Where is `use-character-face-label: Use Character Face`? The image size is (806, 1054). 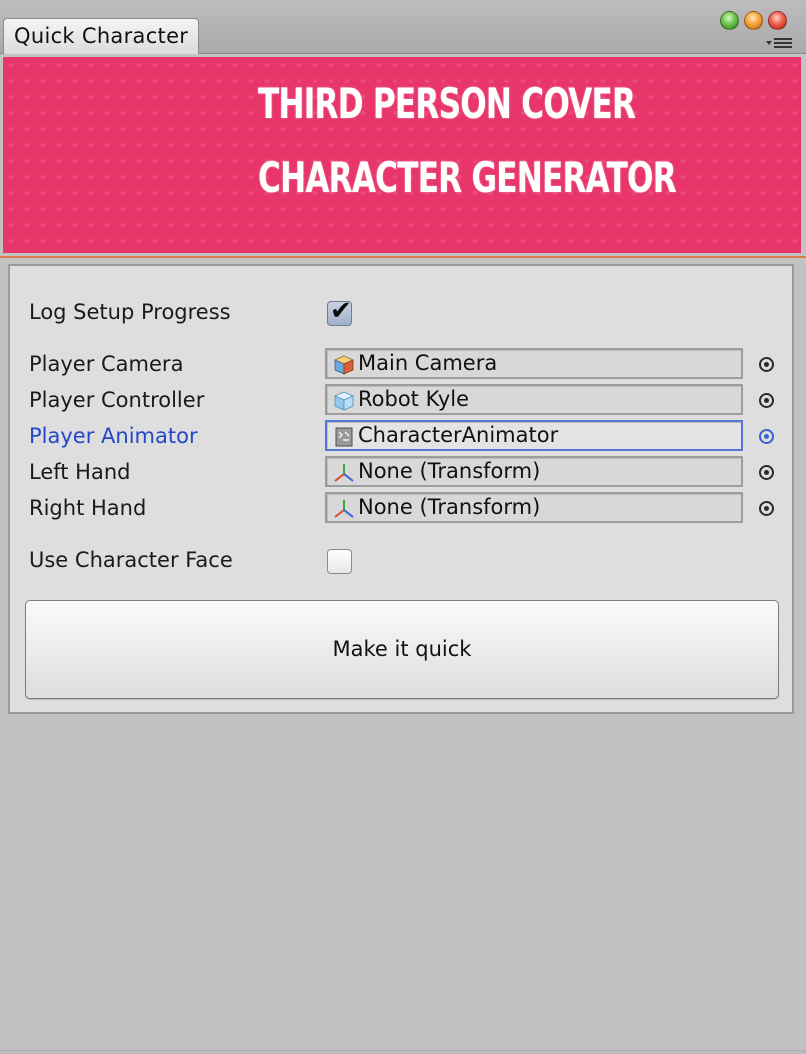 use-character-face-label: Use Character Face is located at coordinates (131, 560).